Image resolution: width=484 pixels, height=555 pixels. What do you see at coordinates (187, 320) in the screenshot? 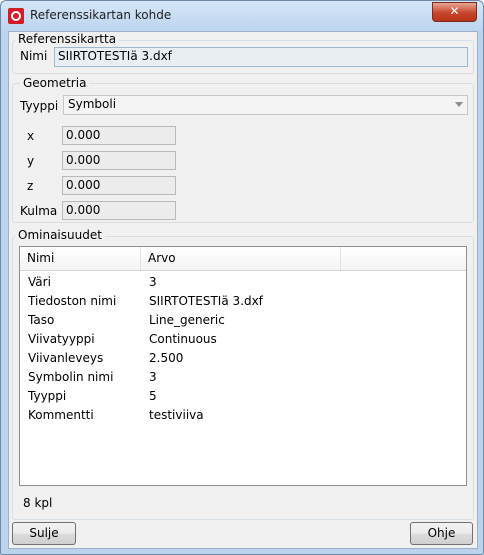
I see `row-value: Line_generic` at bounding box center [187, 320].